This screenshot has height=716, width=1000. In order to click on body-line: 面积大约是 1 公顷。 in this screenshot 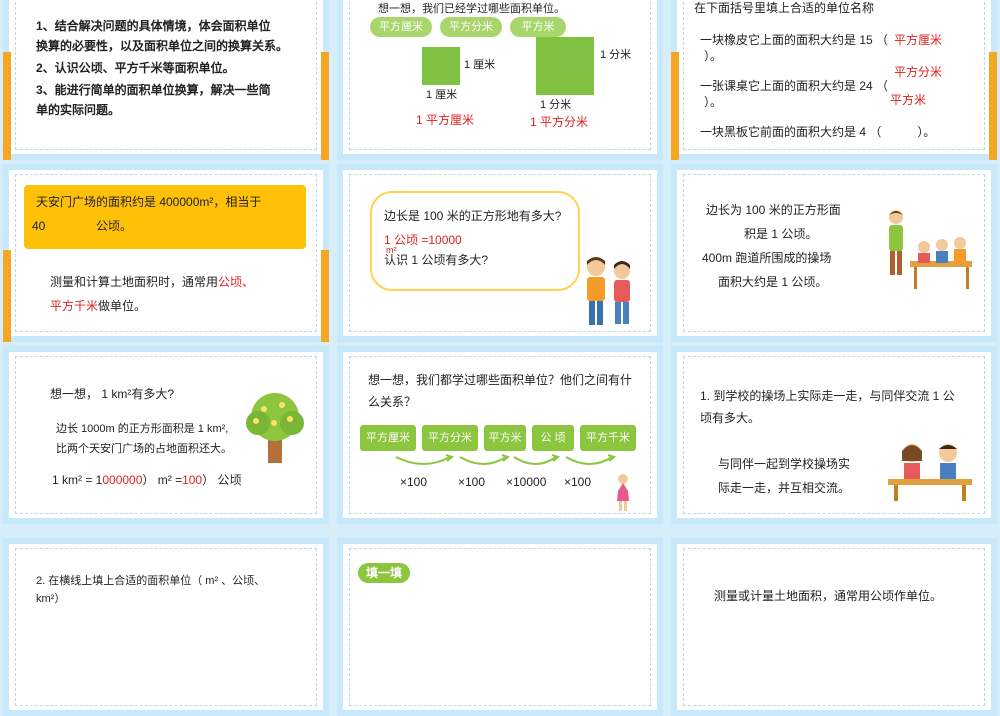, I will do `click(773, 282)`.